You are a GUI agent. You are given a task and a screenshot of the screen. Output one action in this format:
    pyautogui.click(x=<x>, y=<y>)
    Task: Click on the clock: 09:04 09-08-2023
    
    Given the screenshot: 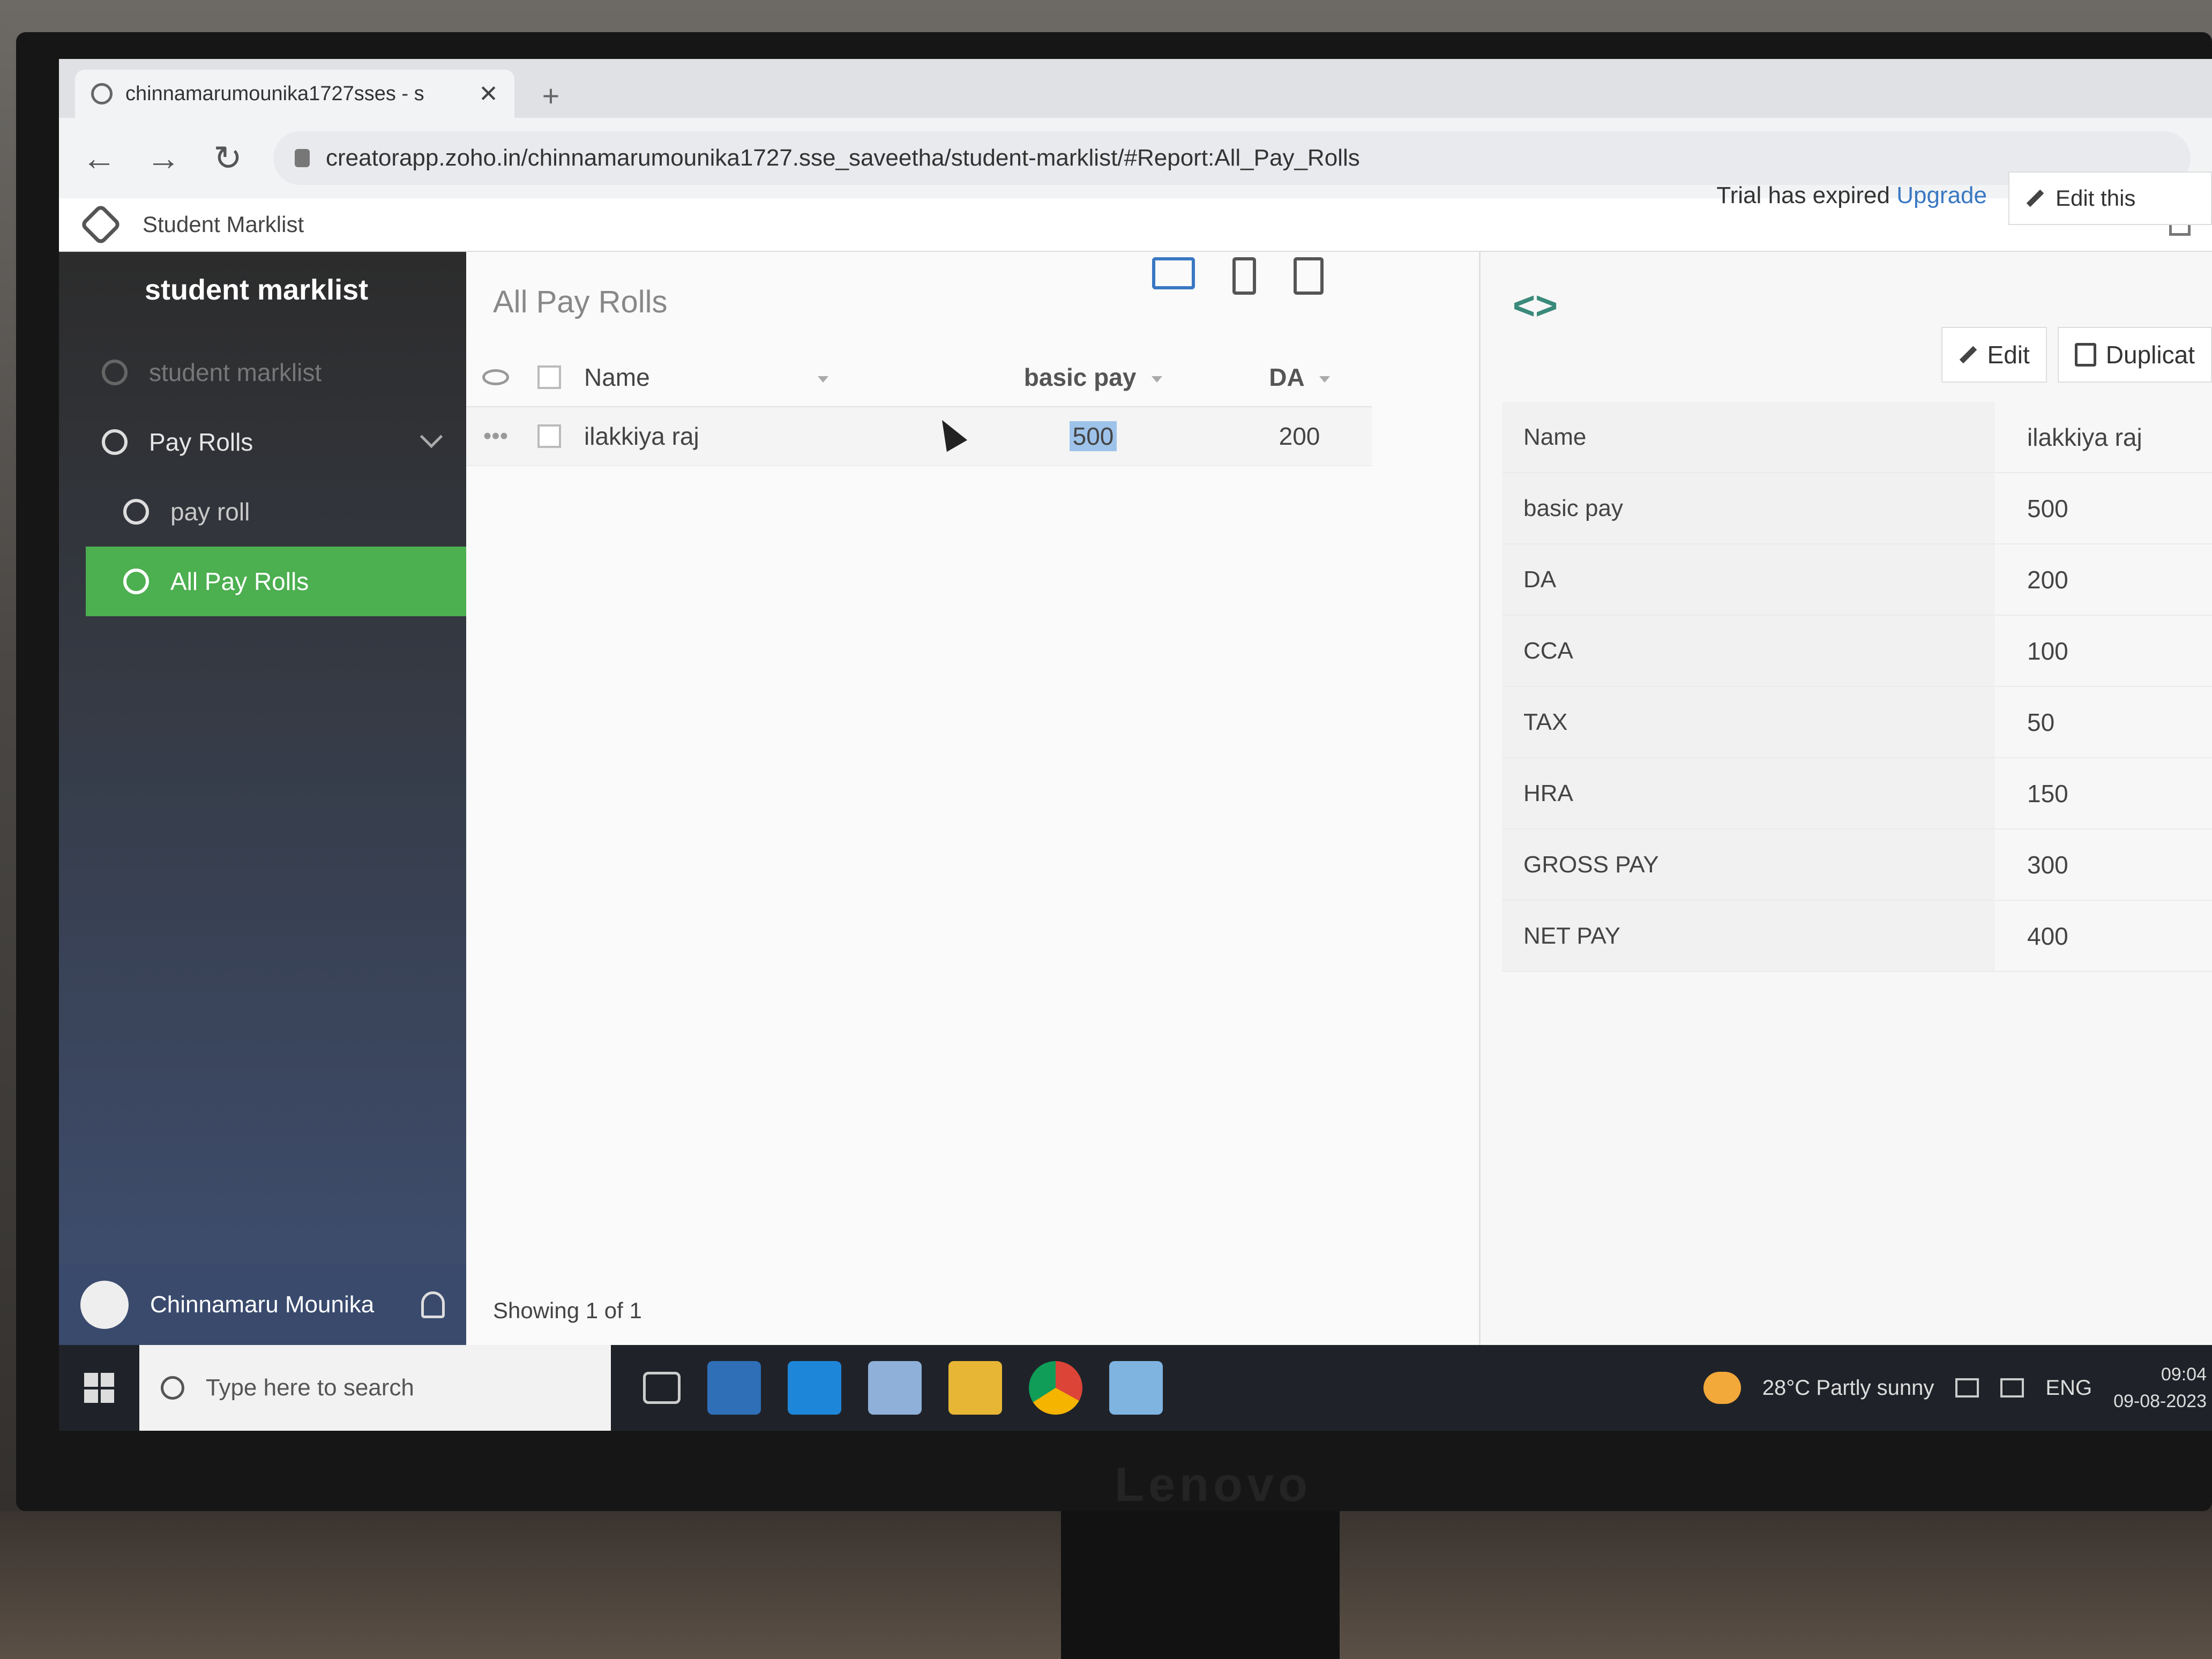 What is the action you would take?
    pyautogui.click(x=2160, y=1388)
    